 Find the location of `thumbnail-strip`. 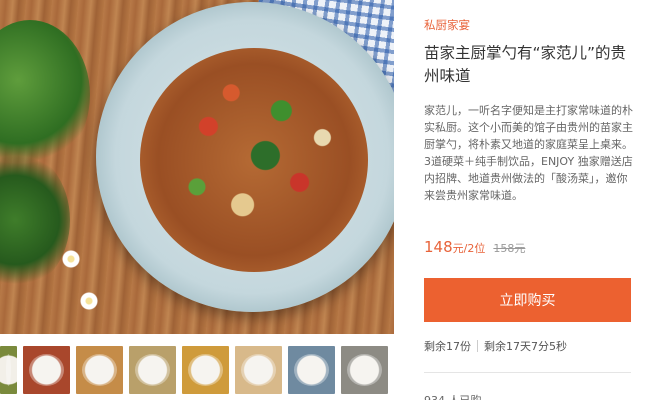

thumbnail-strip is located at coordinates (197, 373).